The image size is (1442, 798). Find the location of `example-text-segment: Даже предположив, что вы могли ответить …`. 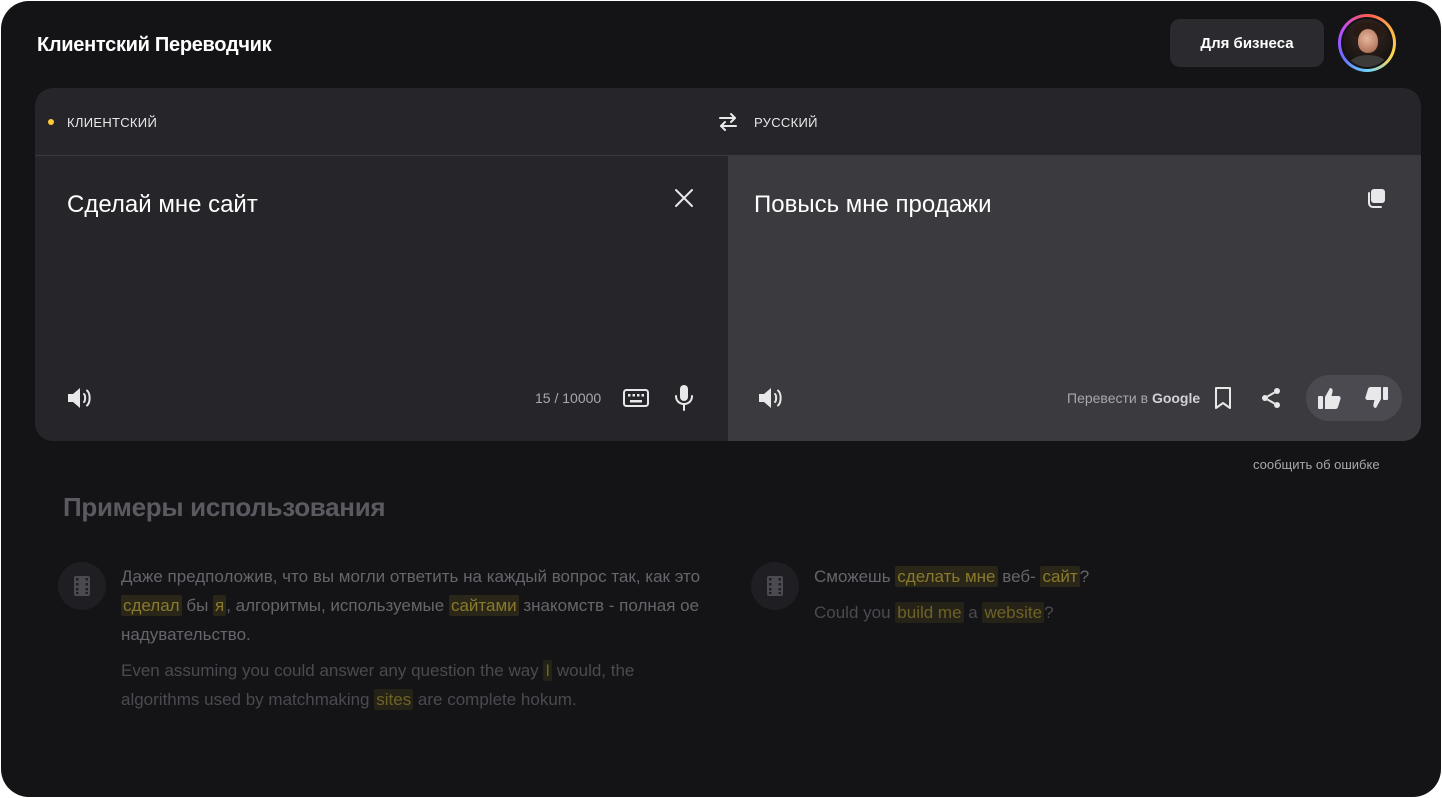

example-text-segment: Даже предположив, что вы могли ответить … is located at coordinates (411, 576).